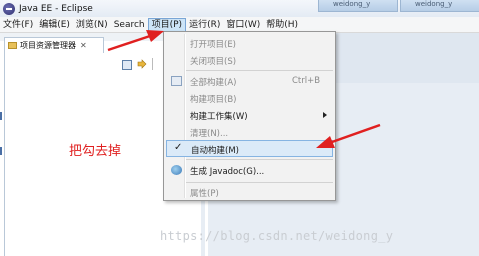  Describe the element at coordinates (18, 25) in the screenshot. I see `menu-file: 文件(F)` at that location.